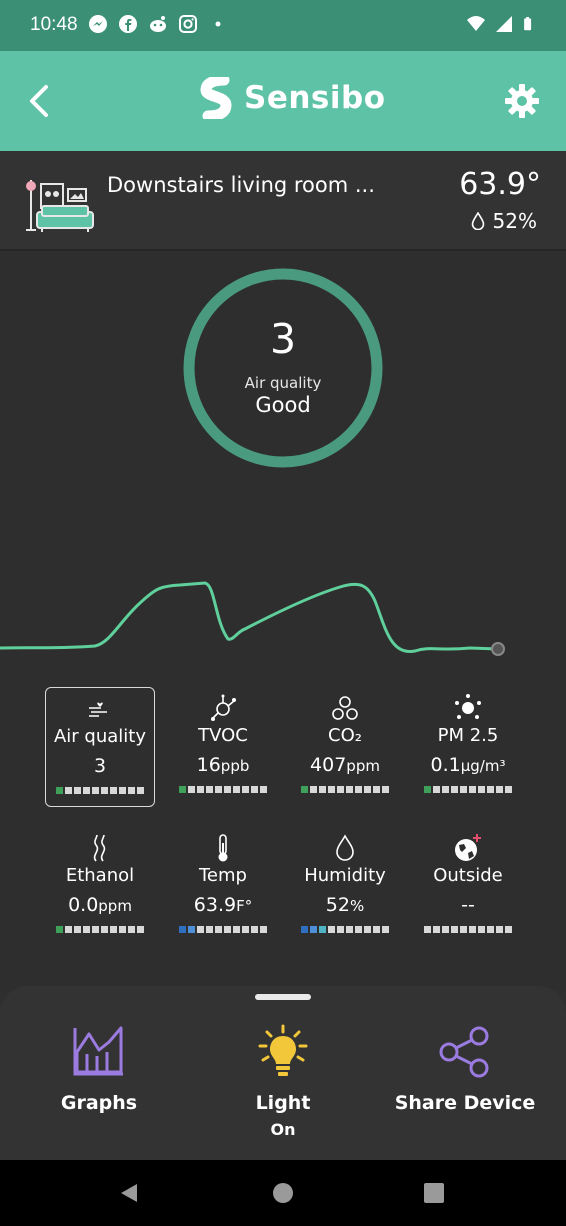 The width and height of the screenshot is (566, 1226). I want to click on air-quality-icon, so click(98, 709).